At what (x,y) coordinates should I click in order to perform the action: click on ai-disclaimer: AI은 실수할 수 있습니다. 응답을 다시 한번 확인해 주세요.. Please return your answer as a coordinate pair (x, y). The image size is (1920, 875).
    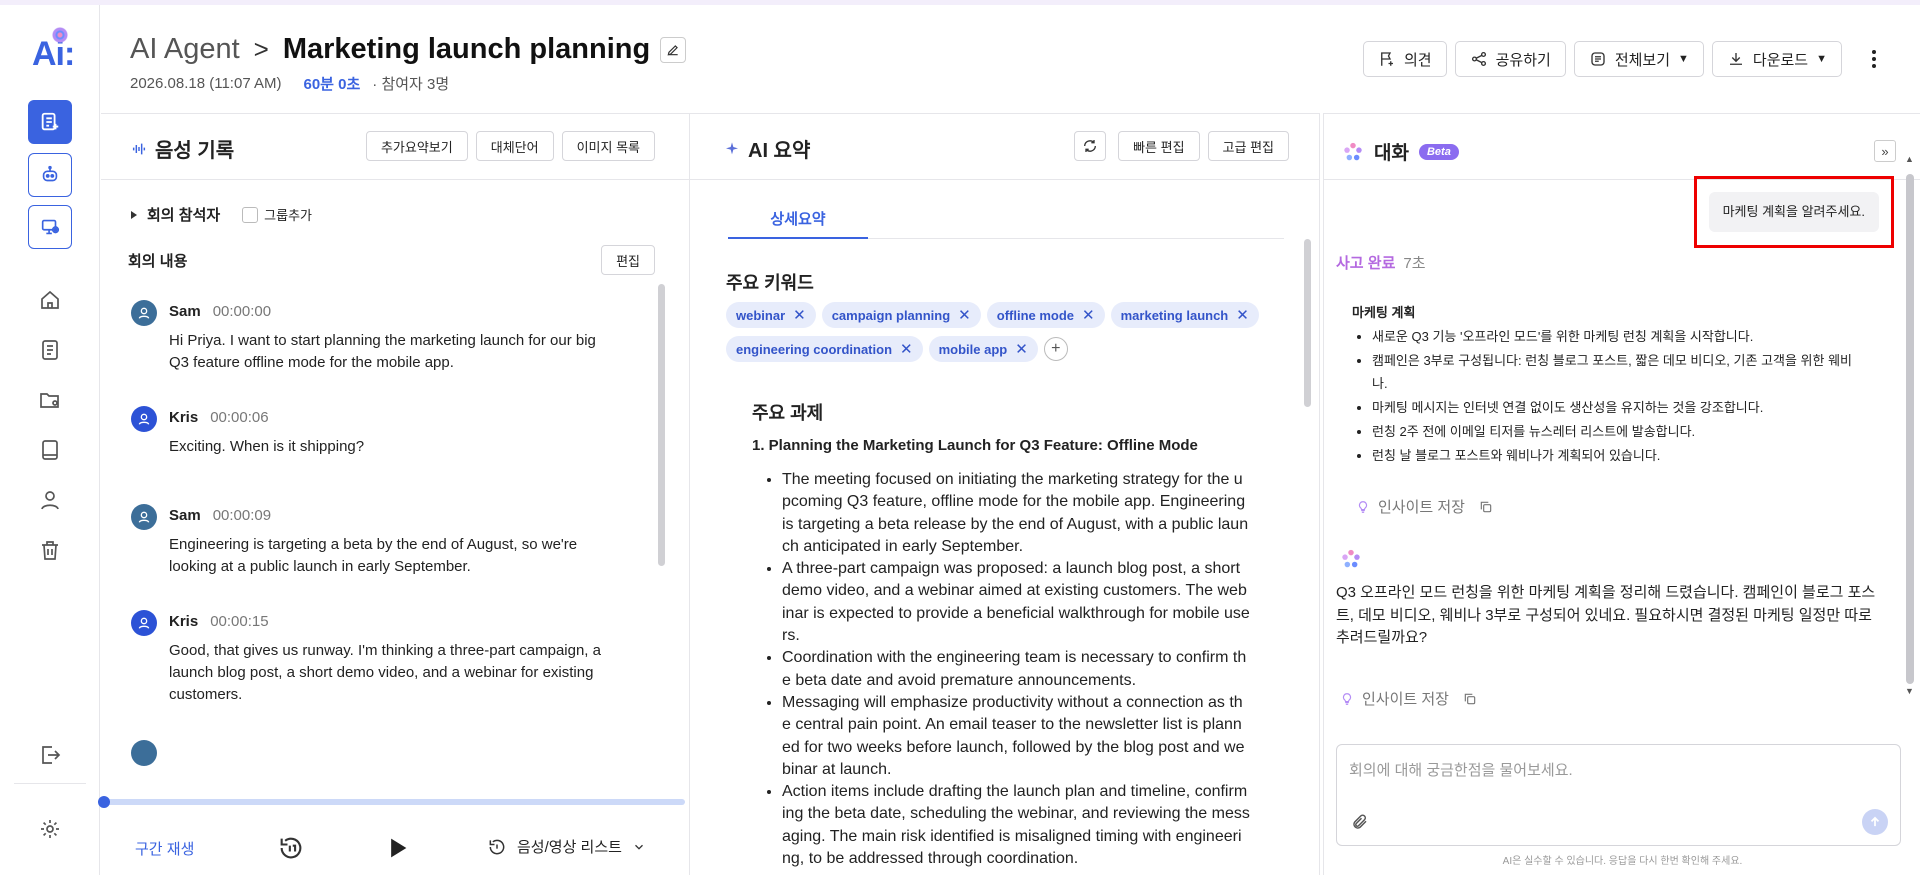
    Looking at the image, I should click on (1622, 861).